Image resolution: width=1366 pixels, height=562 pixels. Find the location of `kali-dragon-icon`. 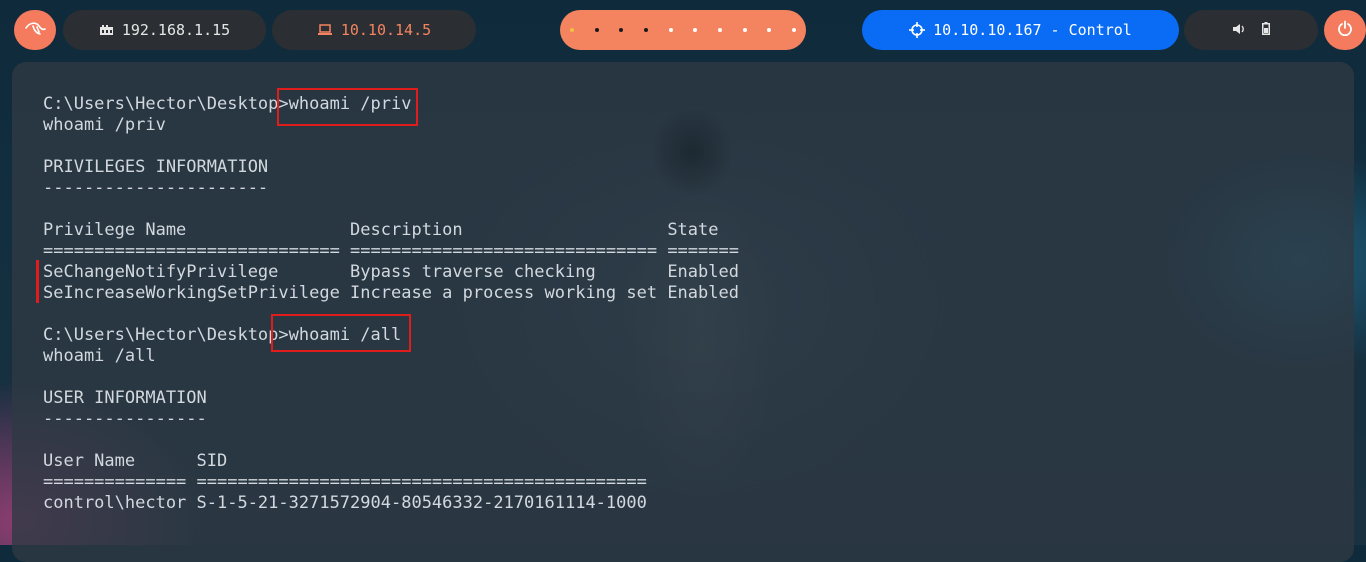

kali-dragon-icon is located at coordinates (35, 30).